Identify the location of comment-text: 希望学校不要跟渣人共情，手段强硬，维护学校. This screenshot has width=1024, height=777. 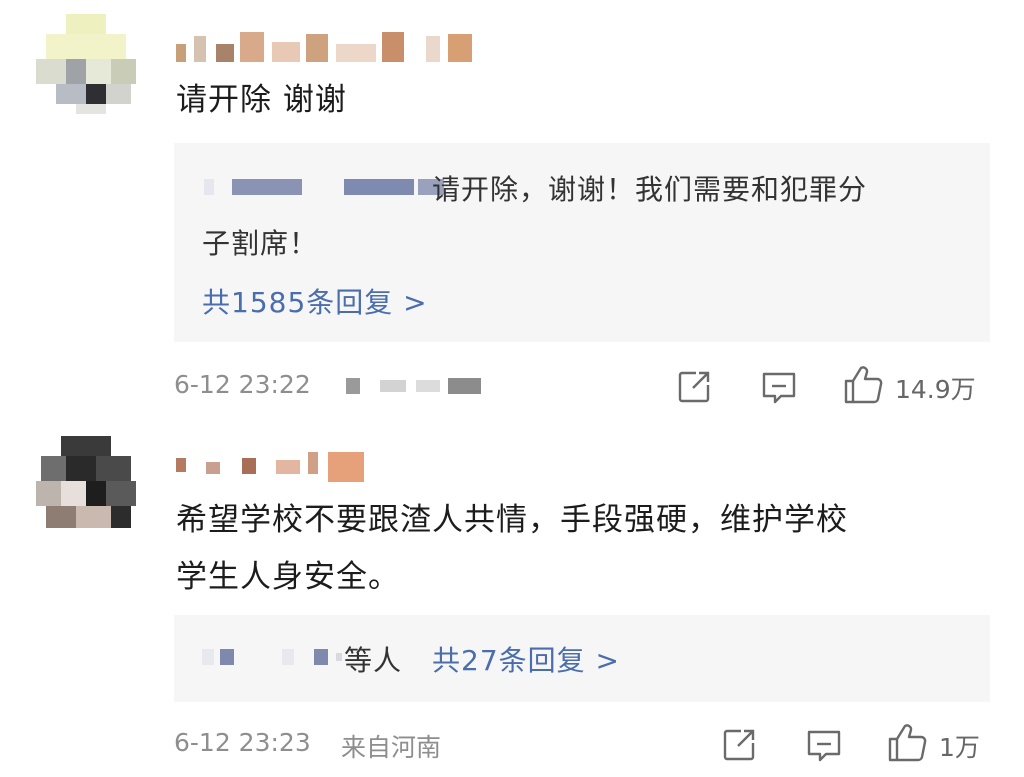
(512, 520).